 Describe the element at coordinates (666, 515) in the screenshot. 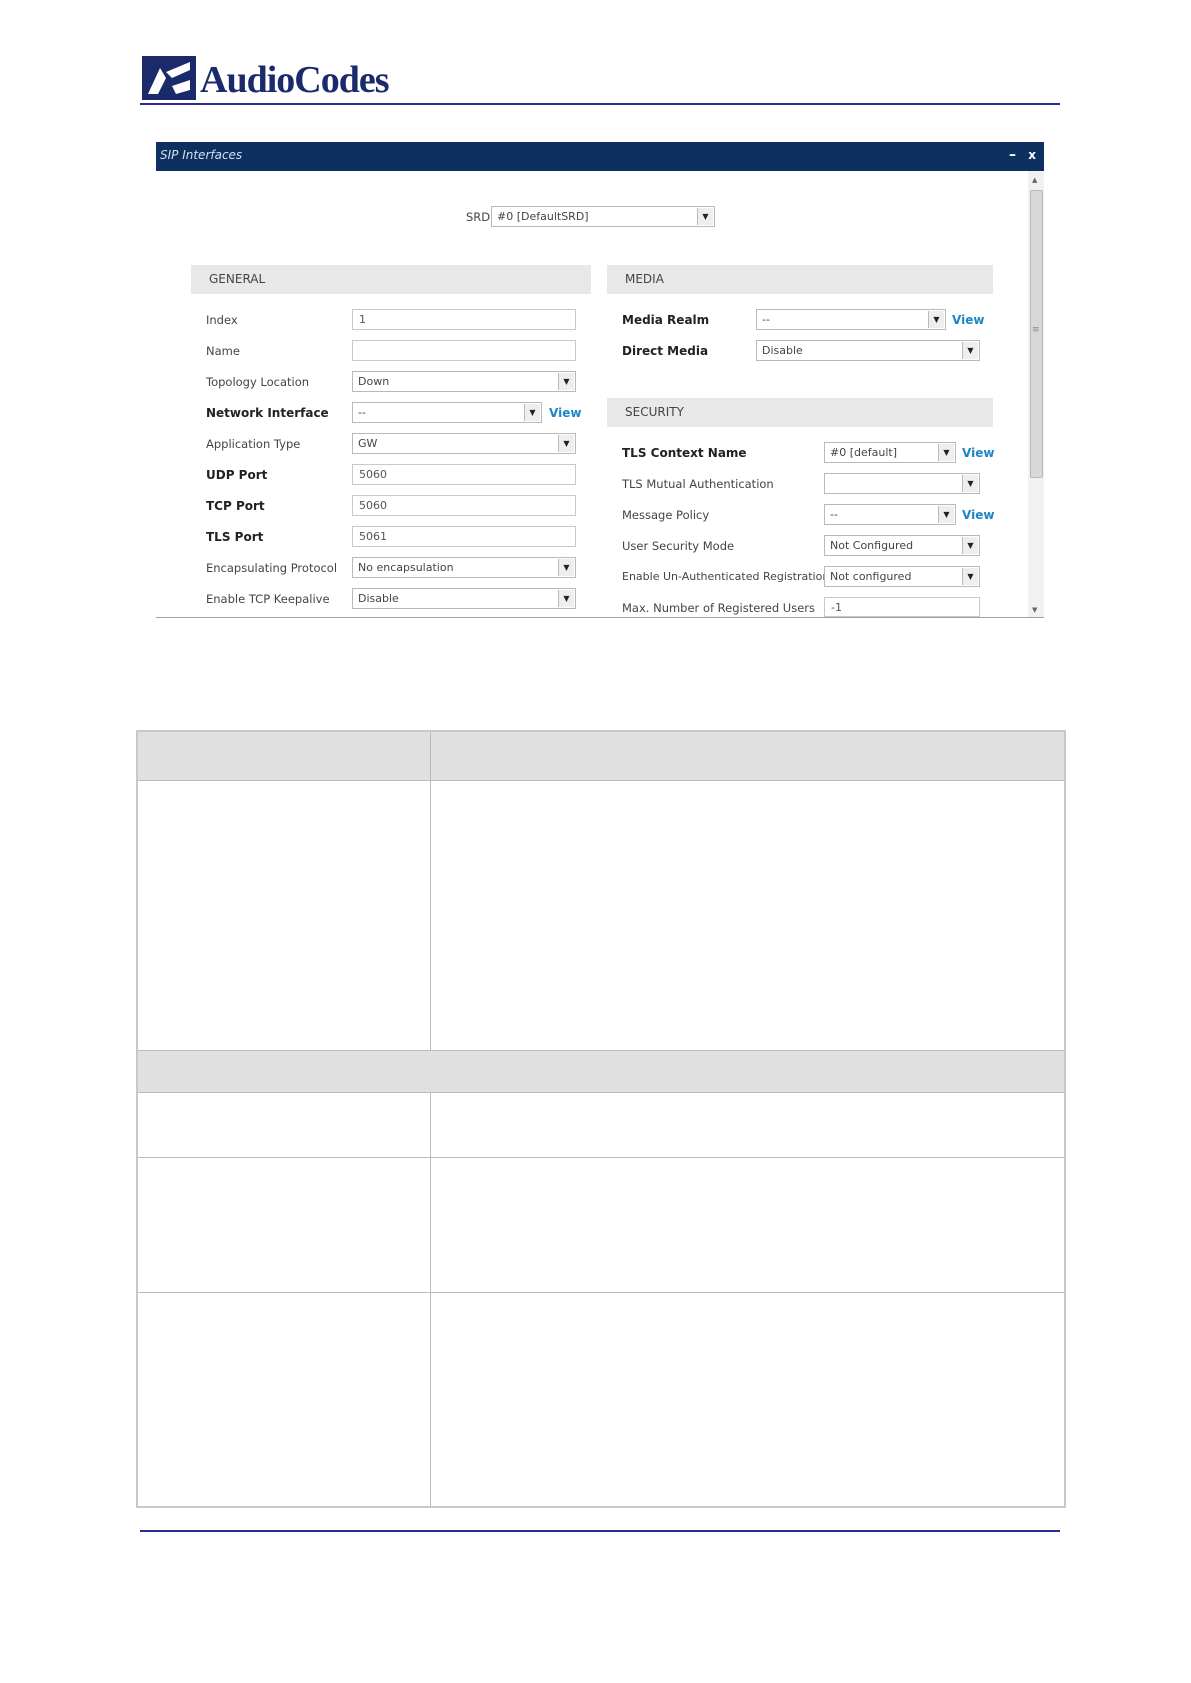

I see `message-policy-label: Message Policy` at that location.